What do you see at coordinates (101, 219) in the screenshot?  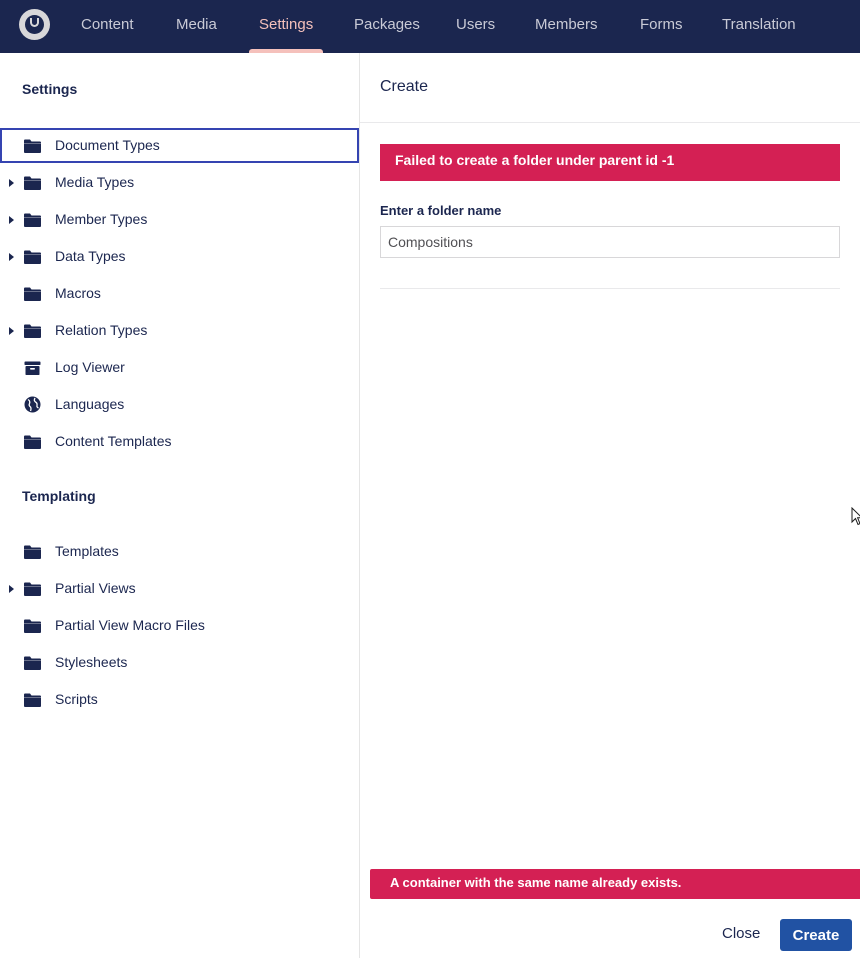 I see `tree-item-label: Member Types` at bounding box center [101, 219].